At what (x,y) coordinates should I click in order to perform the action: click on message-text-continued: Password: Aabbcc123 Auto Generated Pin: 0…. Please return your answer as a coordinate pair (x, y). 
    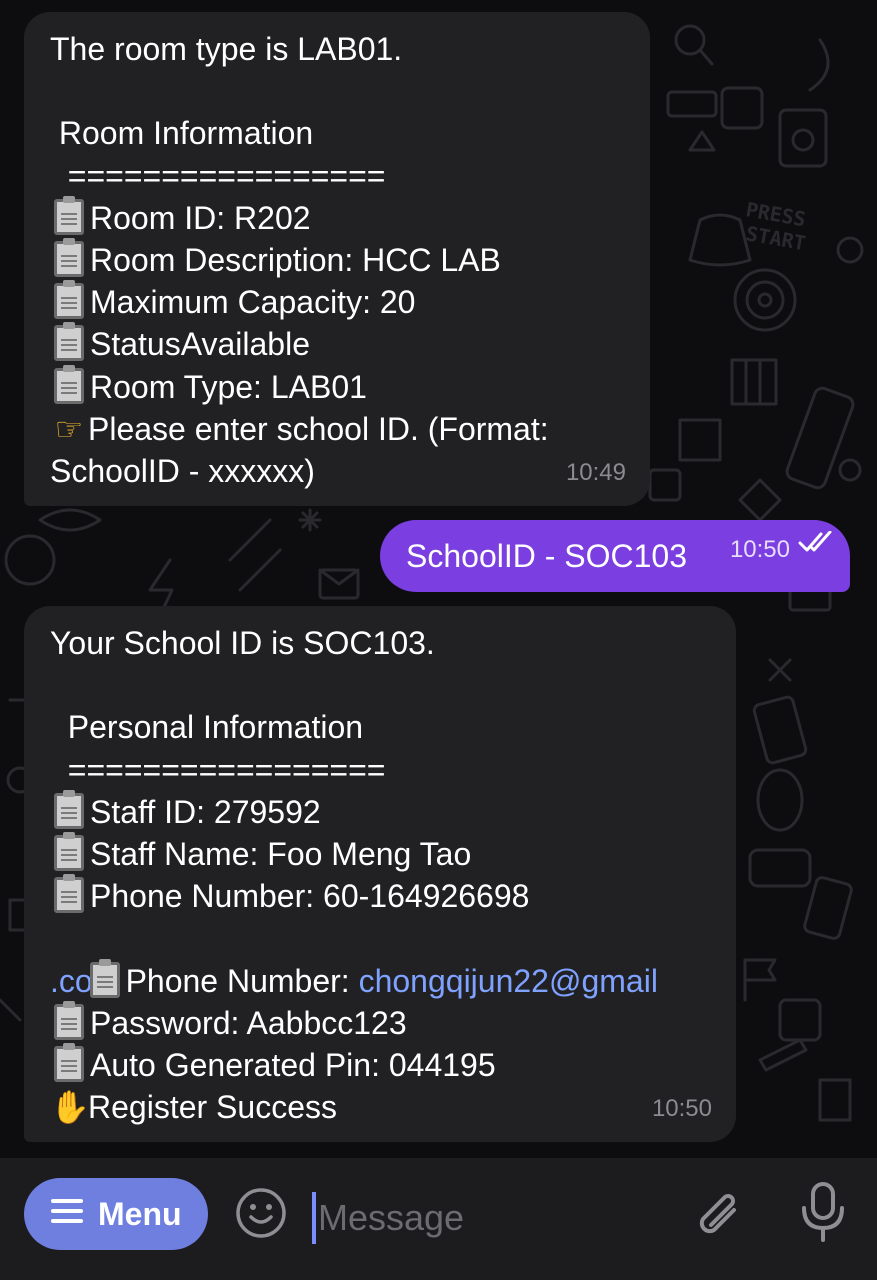
    Looking at the image, I should click on (380, 1064).